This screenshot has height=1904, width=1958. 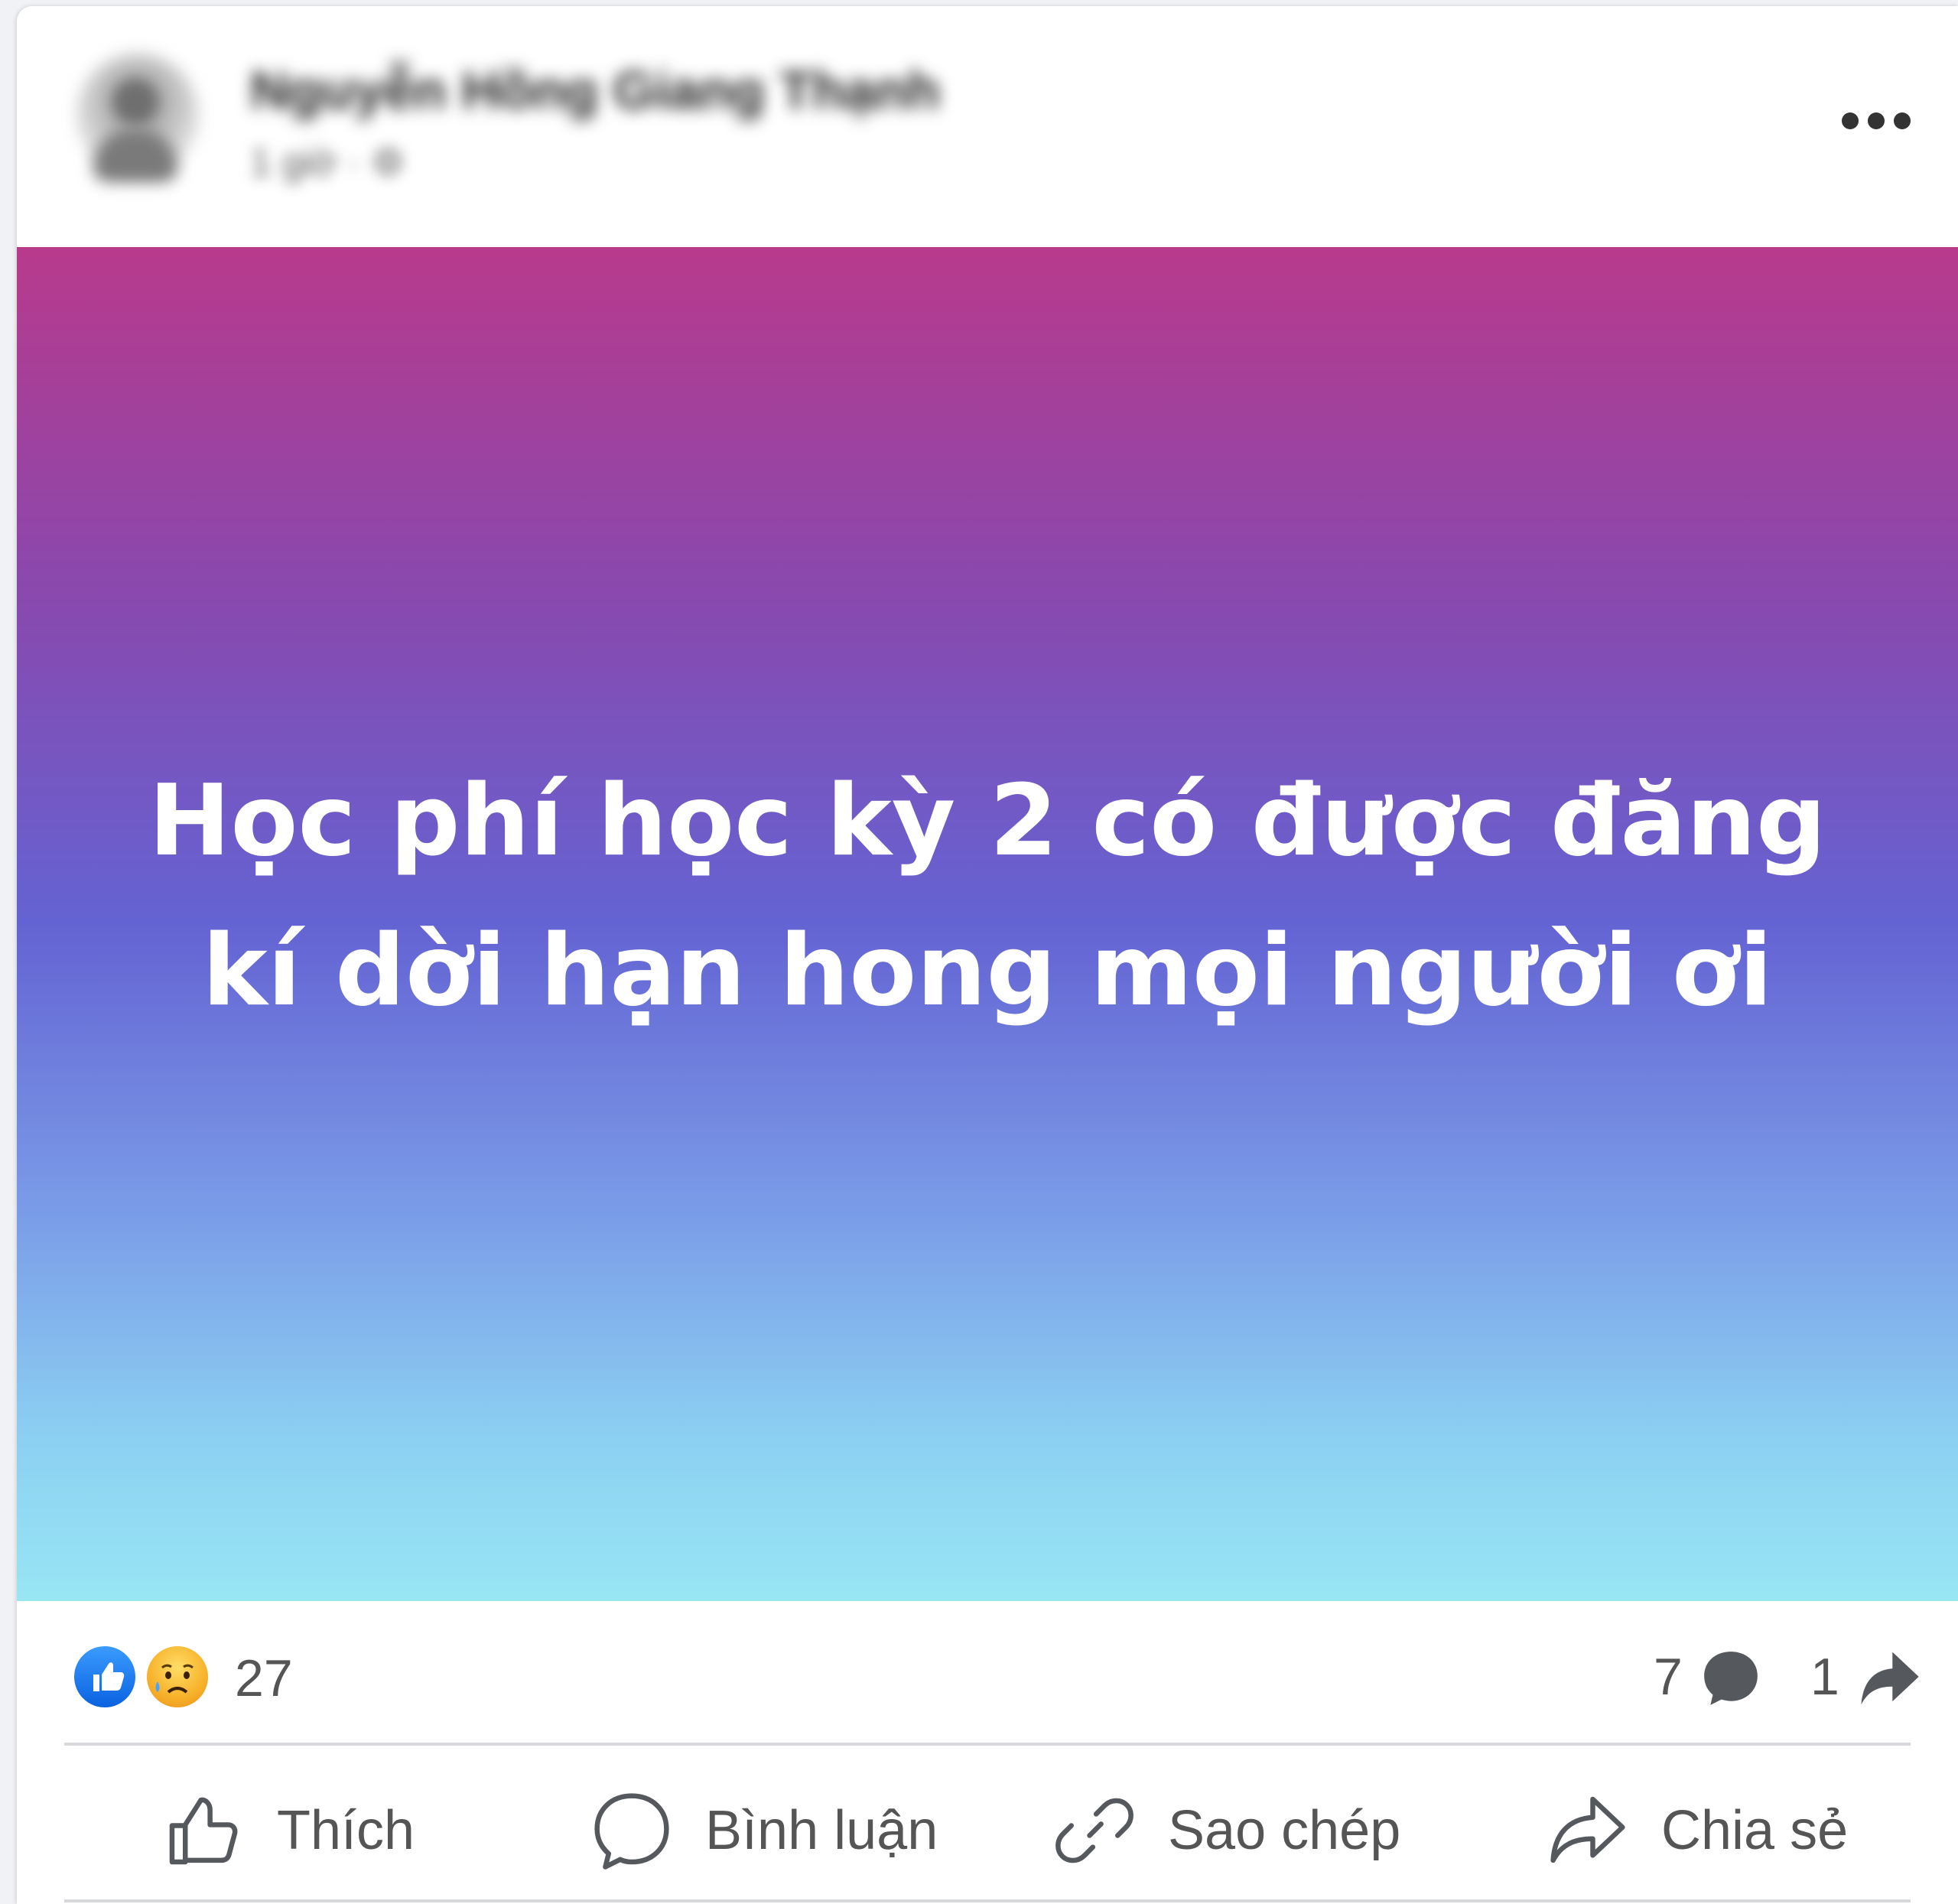 I want to click on share-count: 1, so click(x=1825, y=1677).